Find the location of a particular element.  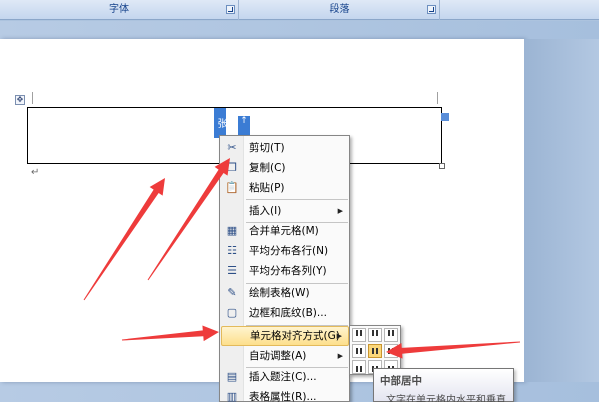

menu-item-insert-label: 插入(I) is located at coordinates (265, 211).